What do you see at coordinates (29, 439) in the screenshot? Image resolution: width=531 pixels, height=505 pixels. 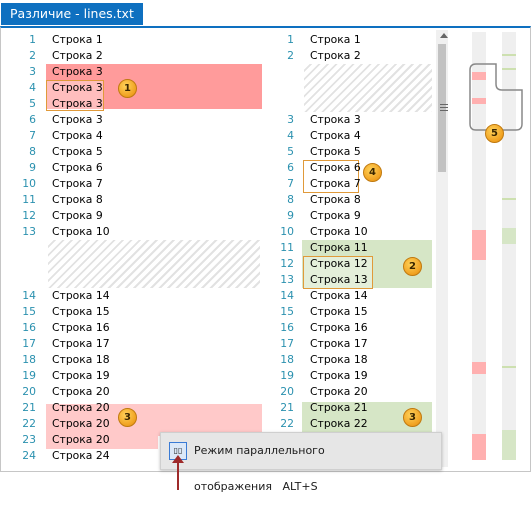 I see `line-number: 23` at bounding box center [29, 439].